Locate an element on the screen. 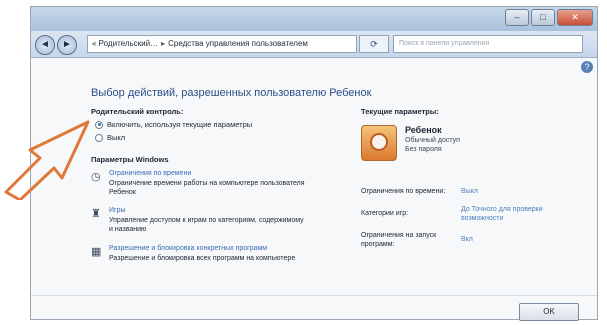 The image size is (607, 325). window-controls: ‒ □ ✕ is located at coordinates (549, 17).